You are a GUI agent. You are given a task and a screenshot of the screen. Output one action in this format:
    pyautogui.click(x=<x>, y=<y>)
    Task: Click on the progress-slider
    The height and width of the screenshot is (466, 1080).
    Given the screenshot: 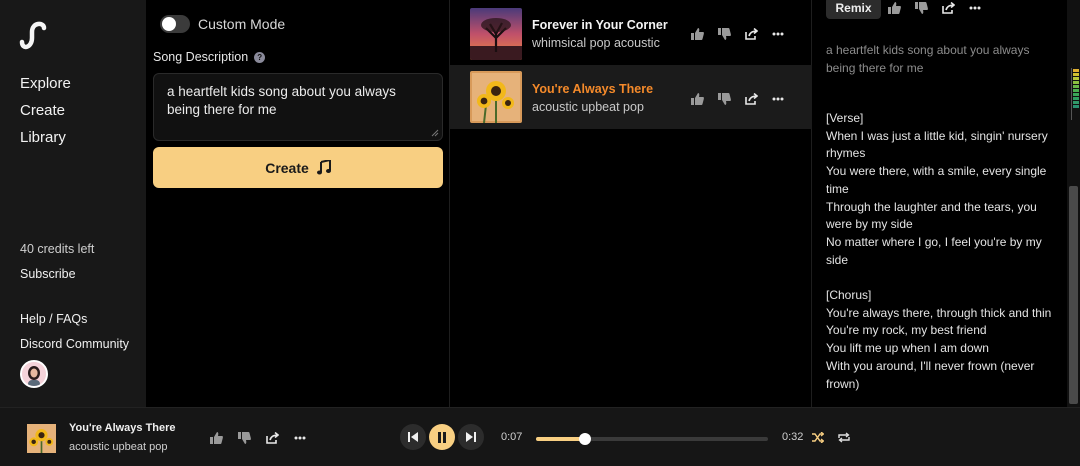 What is the action you would take?
    pyautogui.click(x=652, y=439)
    